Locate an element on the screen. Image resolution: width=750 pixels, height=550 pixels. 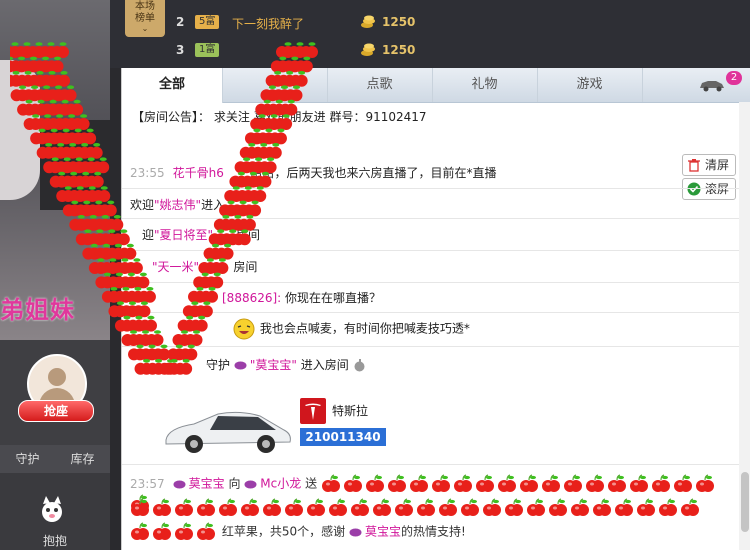
message-text: 我也会点喊麦，有时间你把喊麦技巧透* is located at coordinates (364, 328).